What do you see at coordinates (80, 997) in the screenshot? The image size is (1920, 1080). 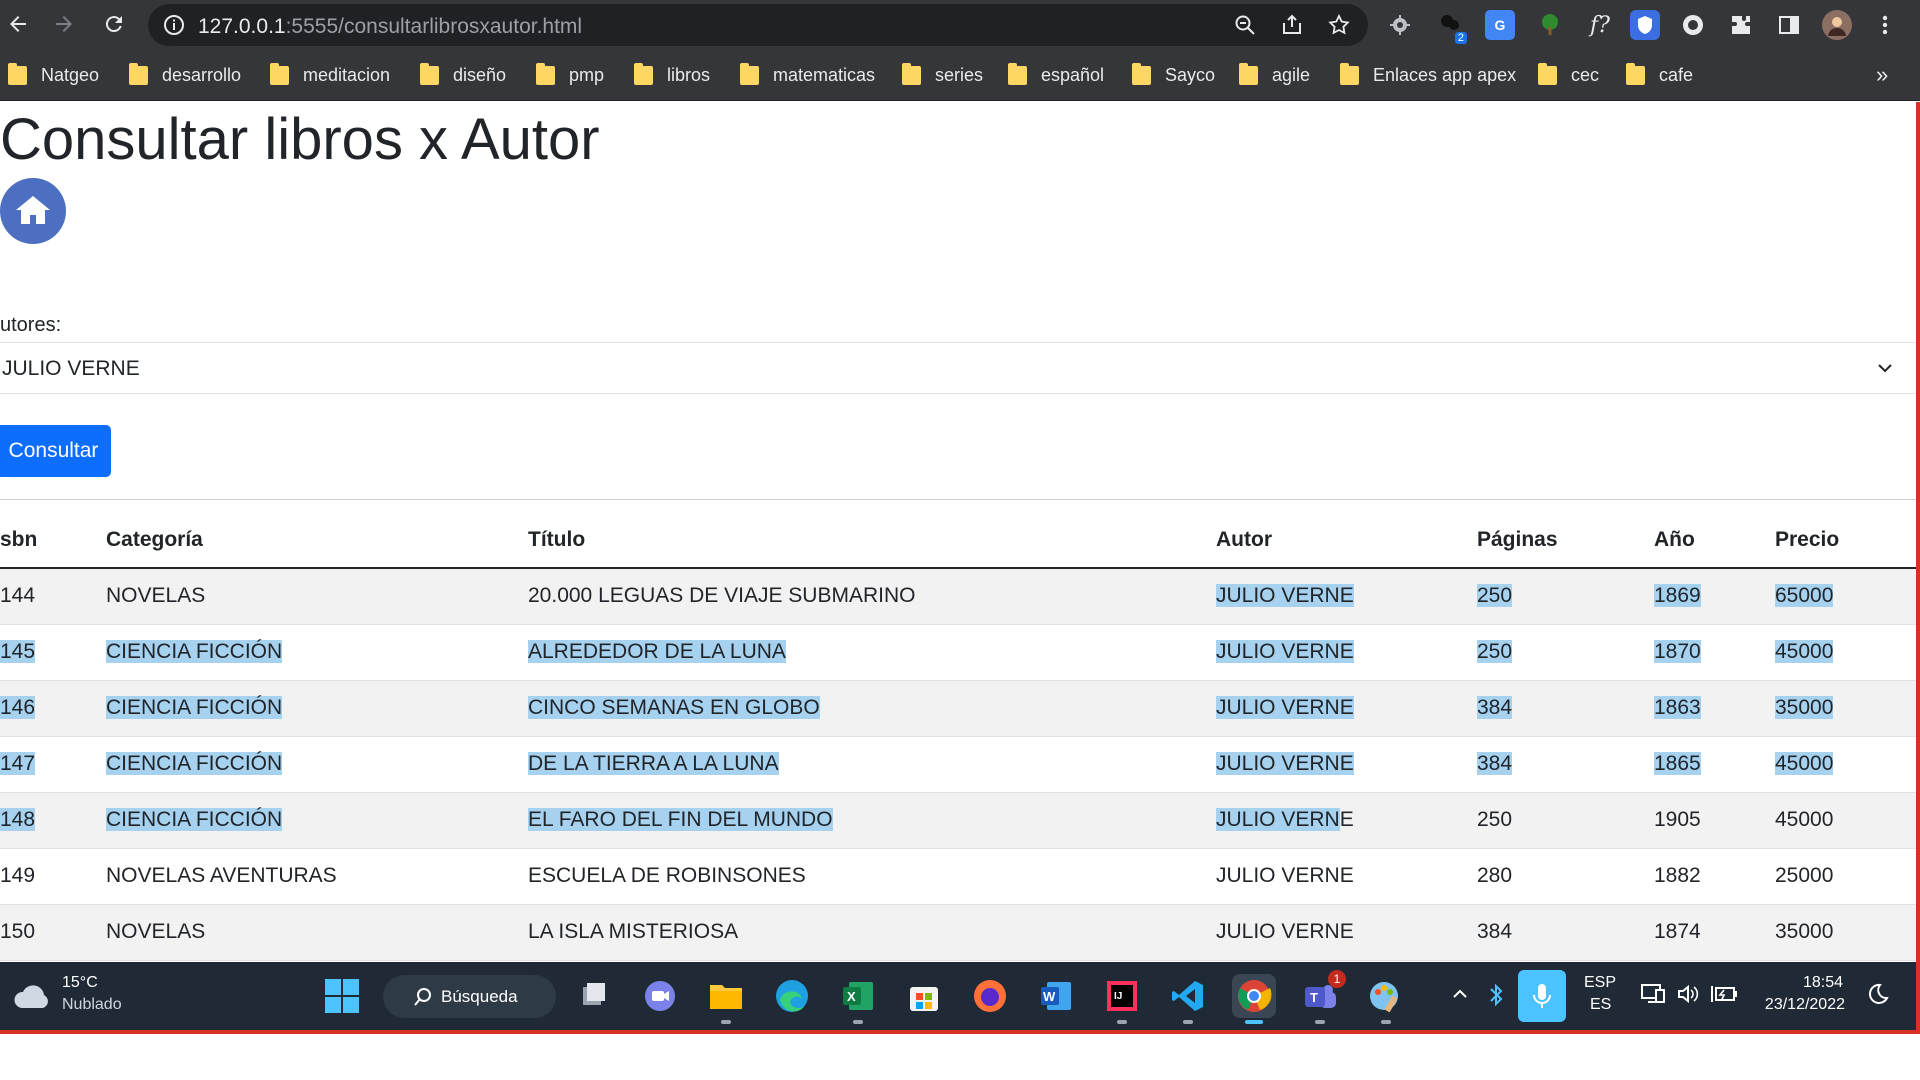 I see `weather-widget: 15°C Nublado` at bounding box center [80, 997].